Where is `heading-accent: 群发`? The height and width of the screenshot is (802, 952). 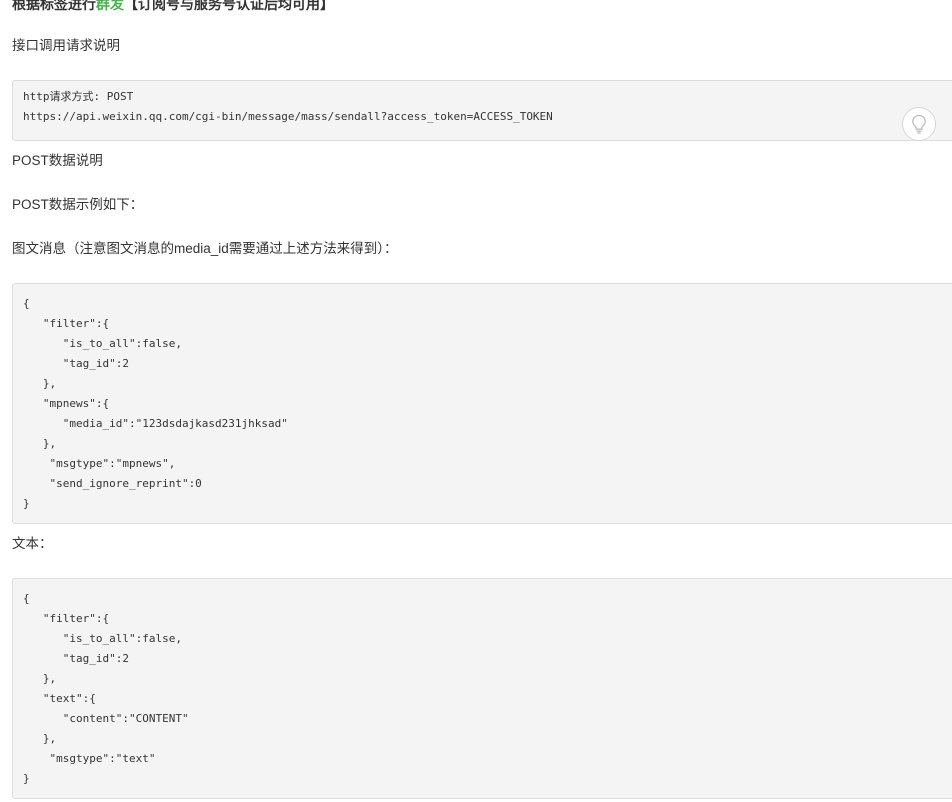
heading-accent: 群发 is located at coordinates (110, 6).